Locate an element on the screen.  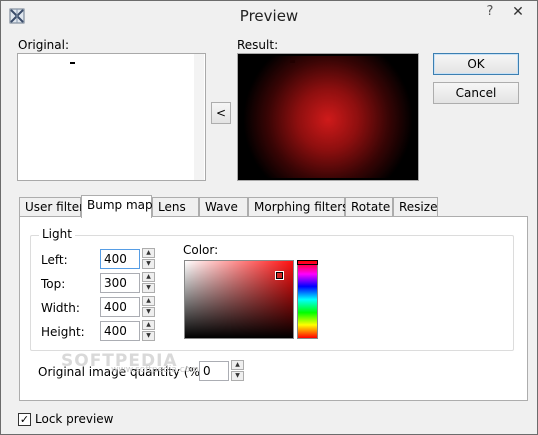
color-saturation-picker is located at coordinates (239, 299).